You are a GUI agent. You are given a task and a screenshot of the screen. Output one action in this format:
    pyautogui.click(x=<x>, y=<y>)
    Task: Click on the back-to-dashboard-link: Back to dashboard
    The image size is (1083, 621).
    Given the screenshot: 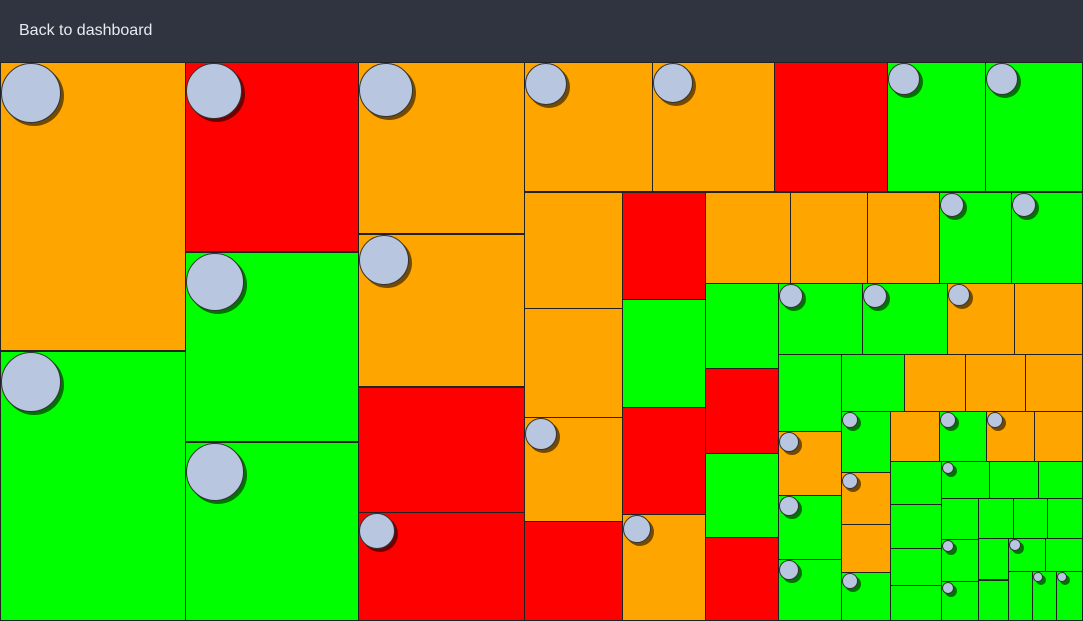 What is the action you would take?
    pyautogui.click(x=85, y=31)
    